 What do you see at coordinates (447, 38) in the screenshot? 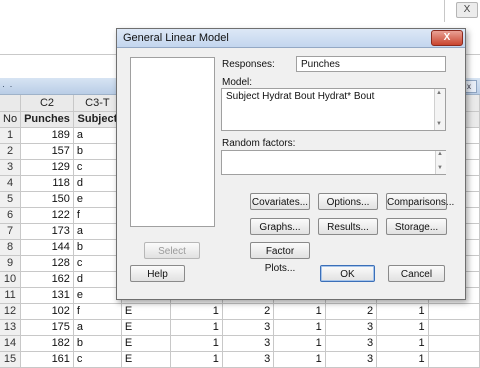
I see `dialog-close-button: X` at bounding box center [447, 38].